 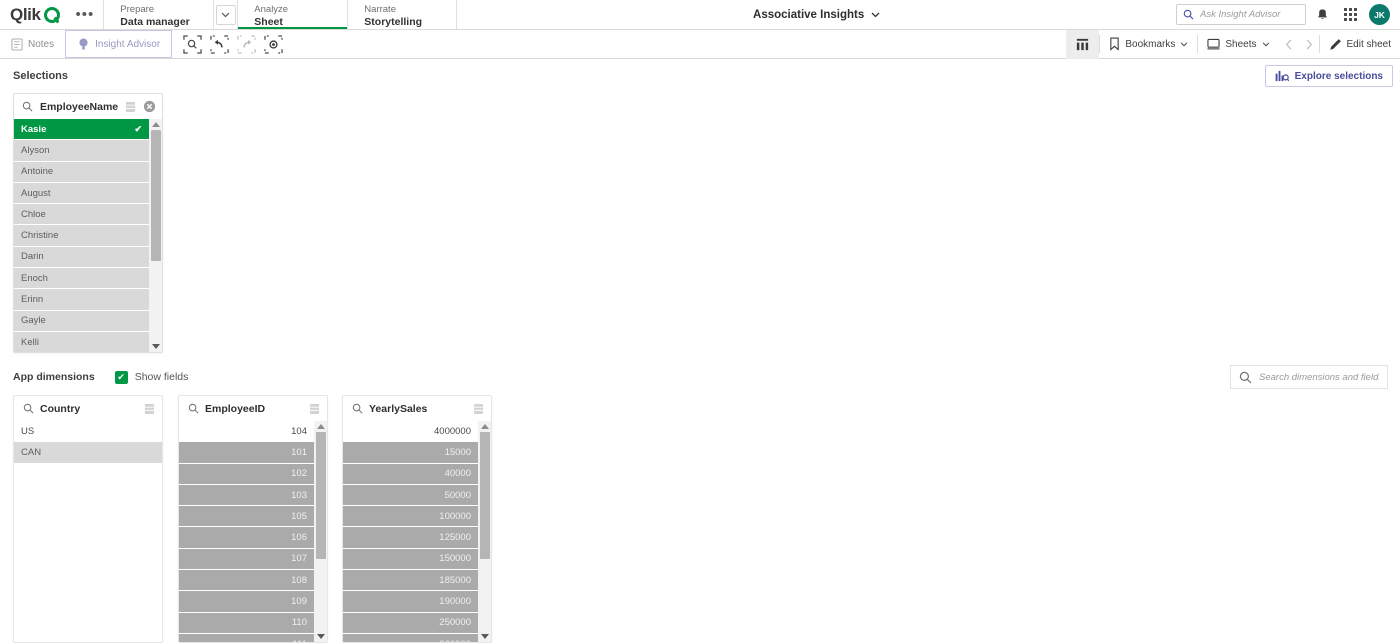 I want to click on list-item: 40000, so click(x=410, y=474).